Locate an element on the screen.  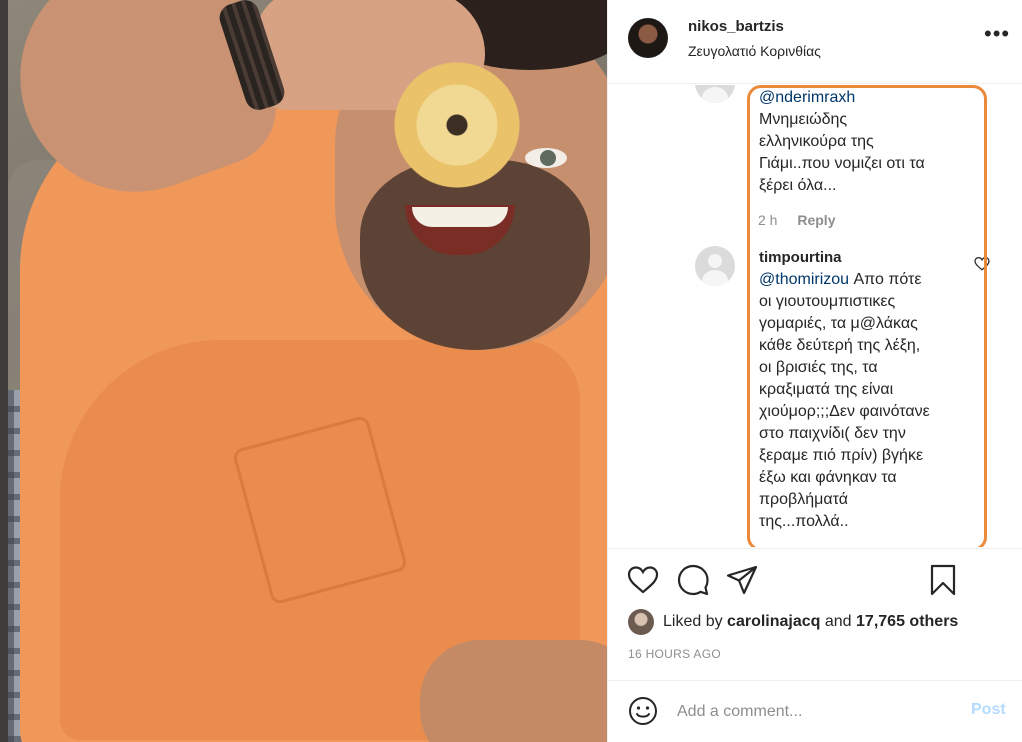
more-horizontal-icon: ••• is located at coordinates (997, 34).